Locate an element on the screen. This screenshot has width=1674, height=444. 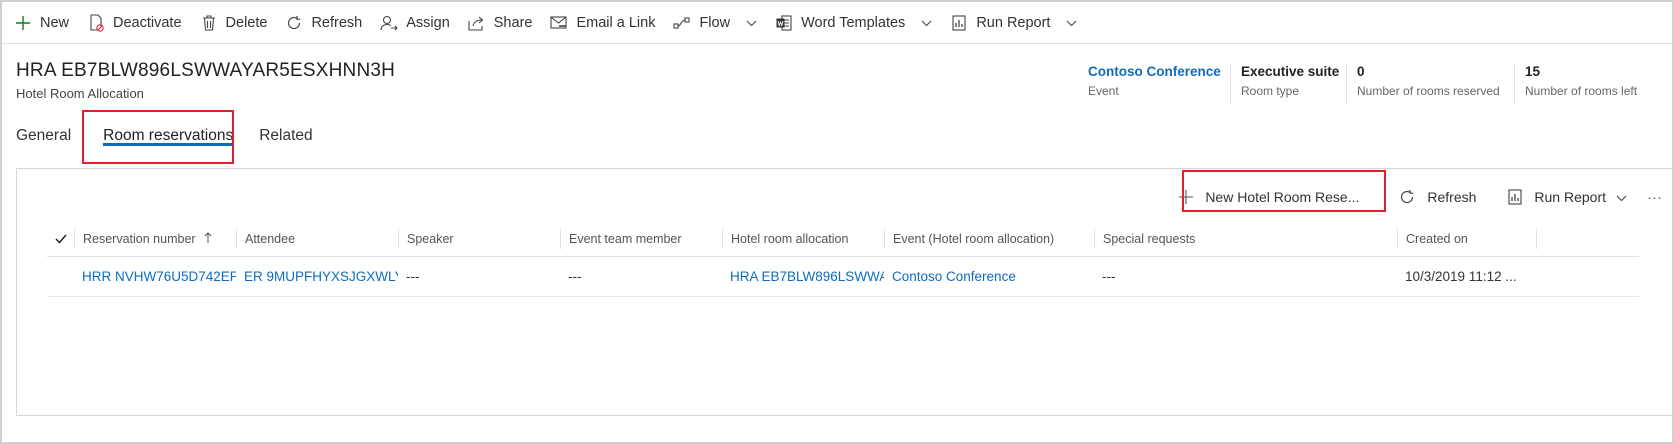
column-header-label: Special requests is located at coordinates (1149, 238).